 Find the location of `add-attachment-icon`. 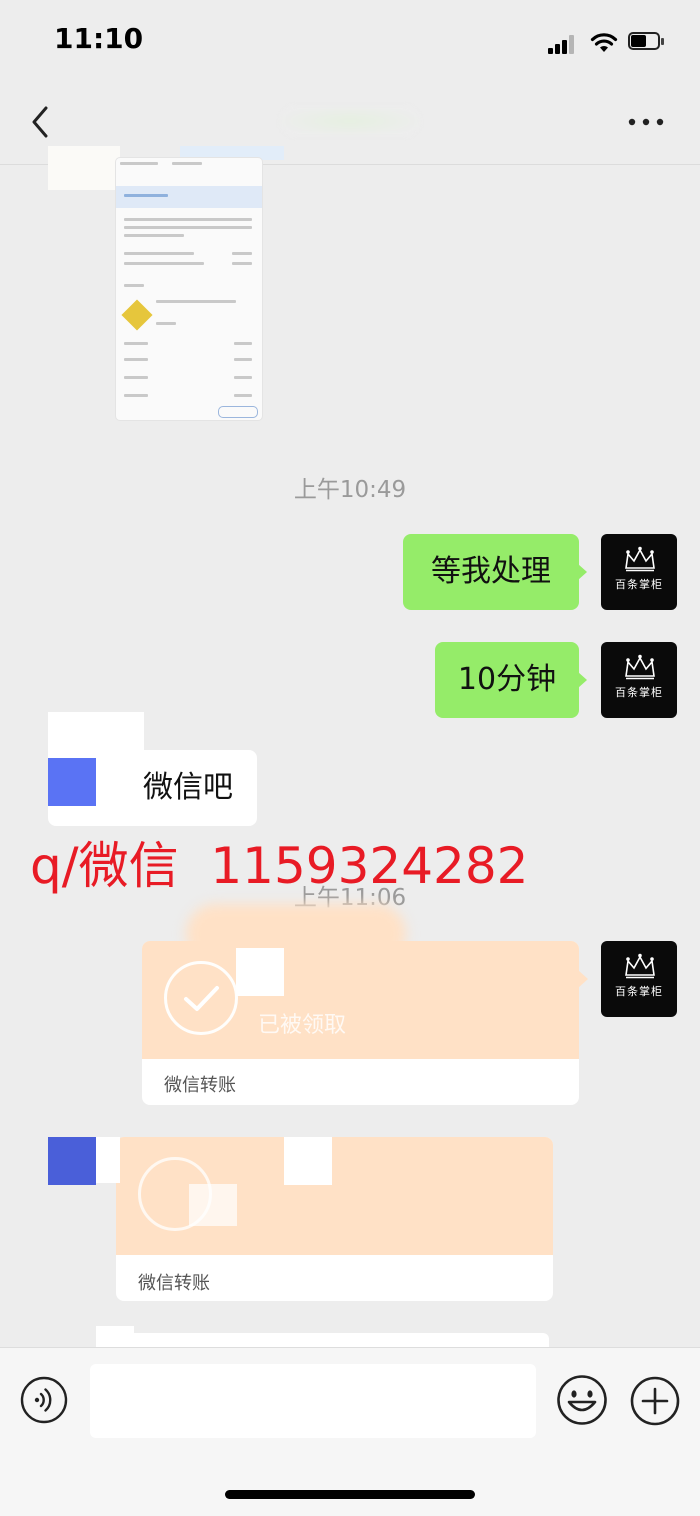

add-attachment-icon is located at coordinates (655, 1401).